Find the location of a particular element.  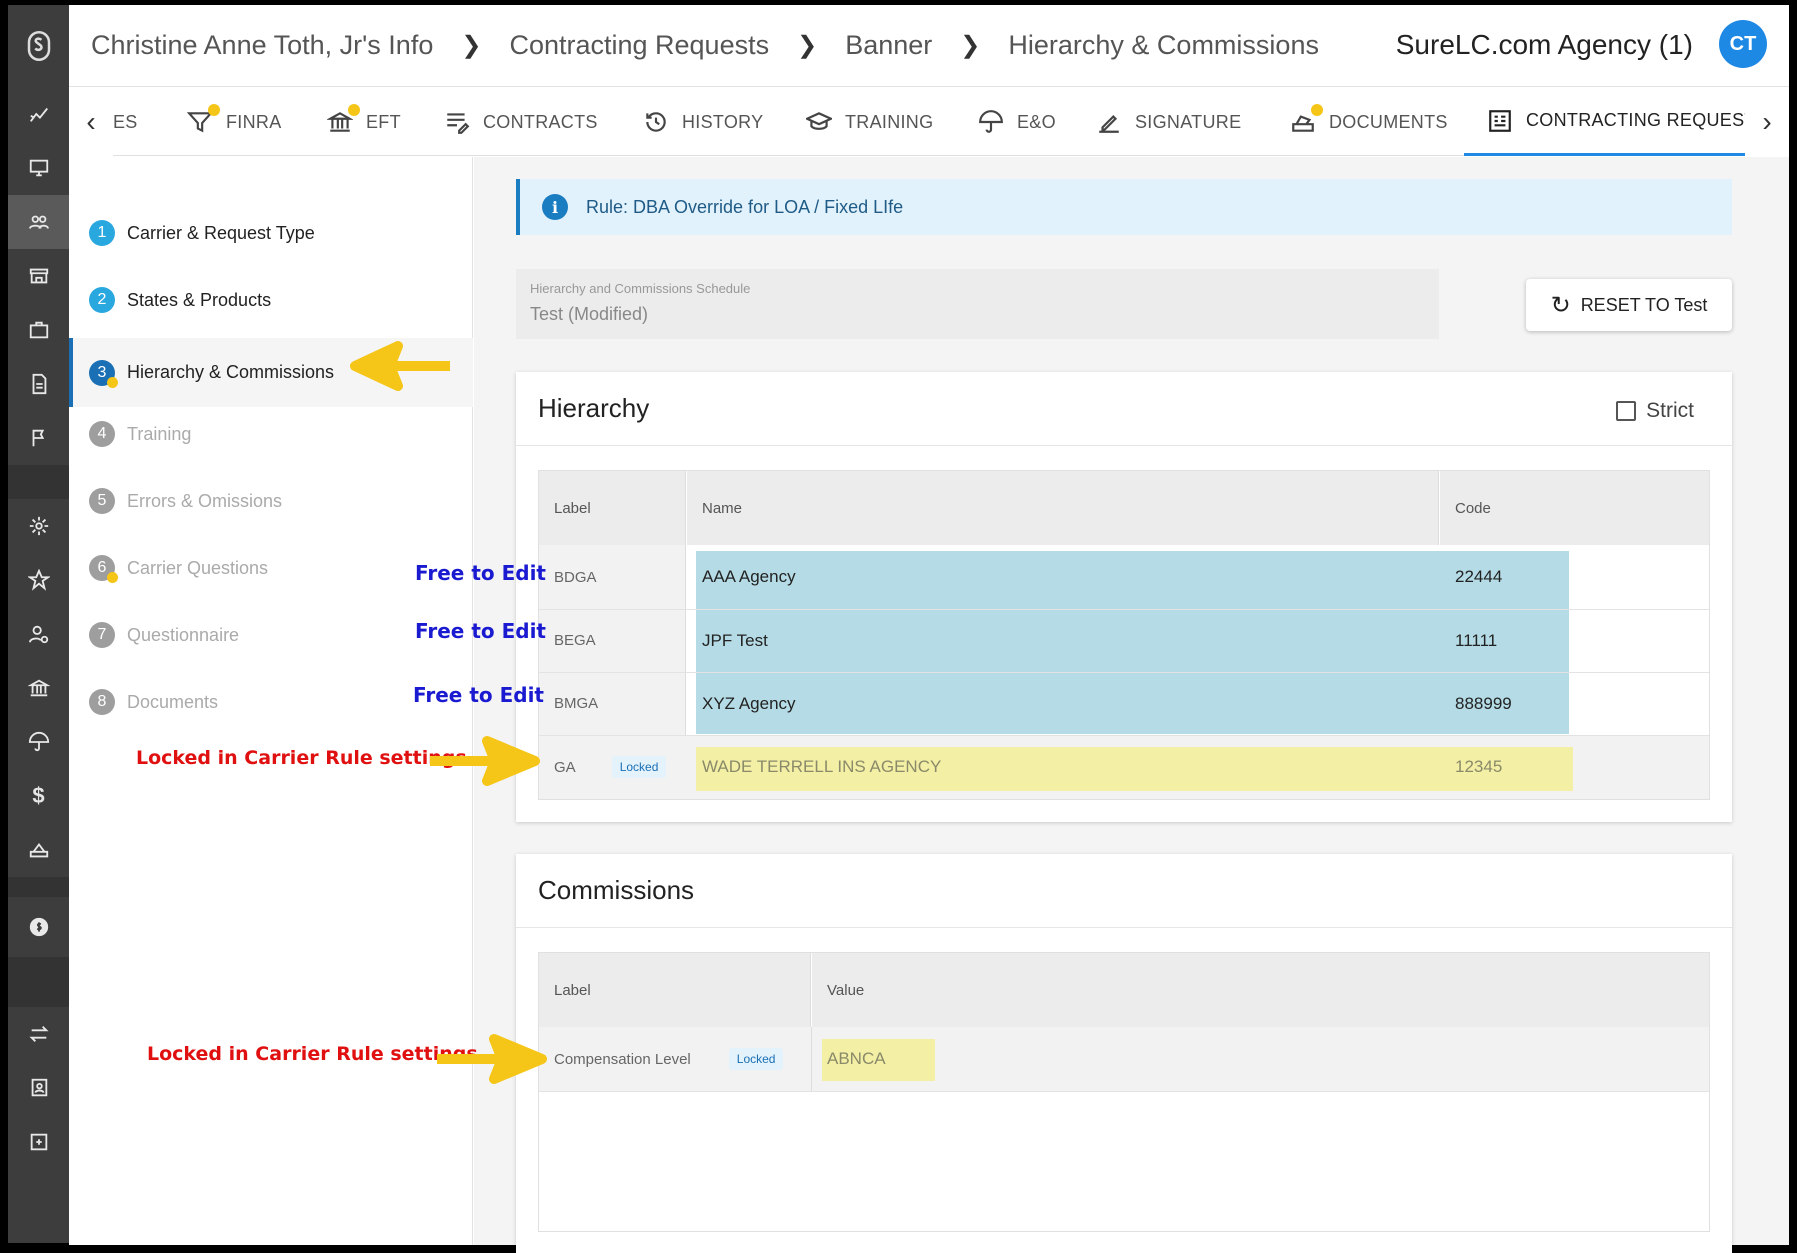

step-states-products: 2 States & Products is located at coordinates (271, 300).